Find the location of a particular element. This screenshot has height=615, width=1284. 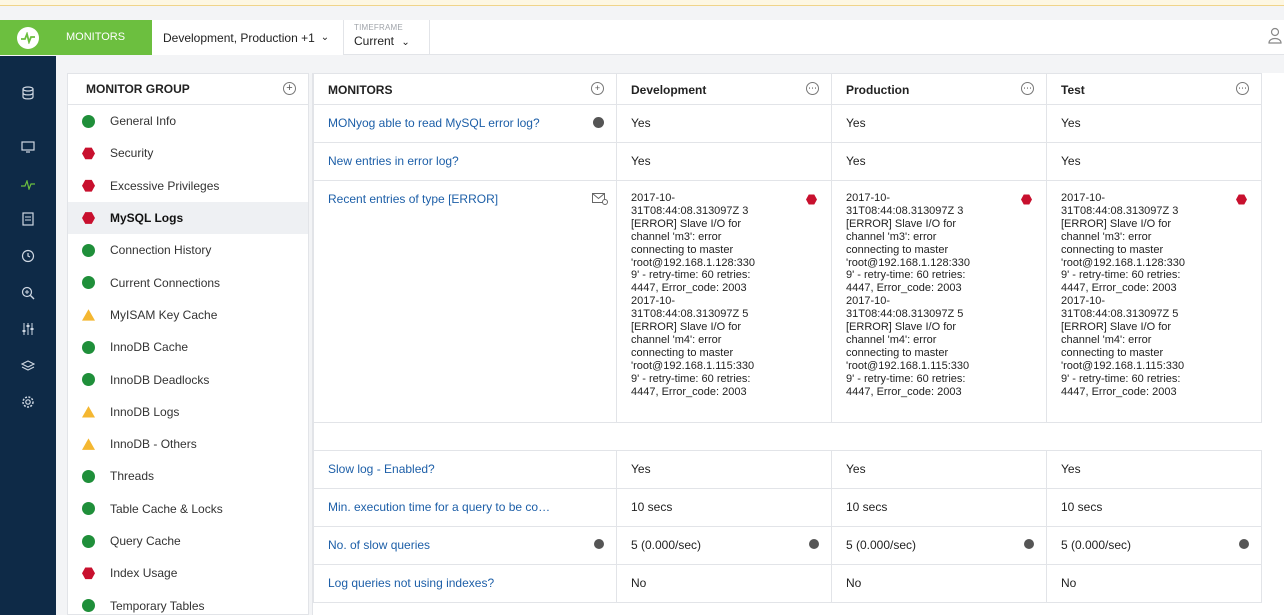

monitor-group-label: Temporary Tables is located at coordinates (157, 605).